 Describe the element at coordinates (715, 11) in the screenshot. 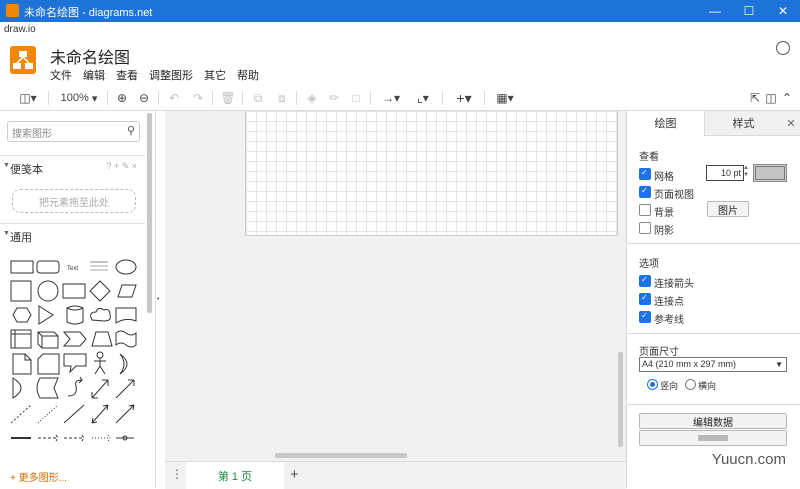

I see `minimize-button: —` at that location.